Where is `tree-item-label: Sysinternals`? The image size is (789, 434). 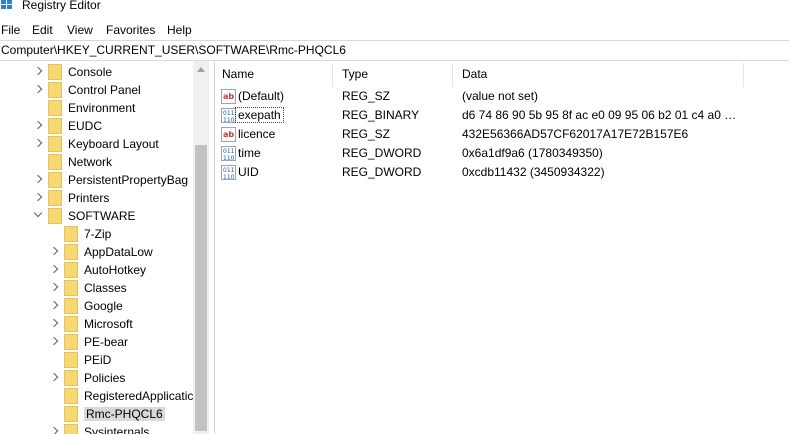
tree-item-label: Sysinternals is located at coordinates (117, 429).